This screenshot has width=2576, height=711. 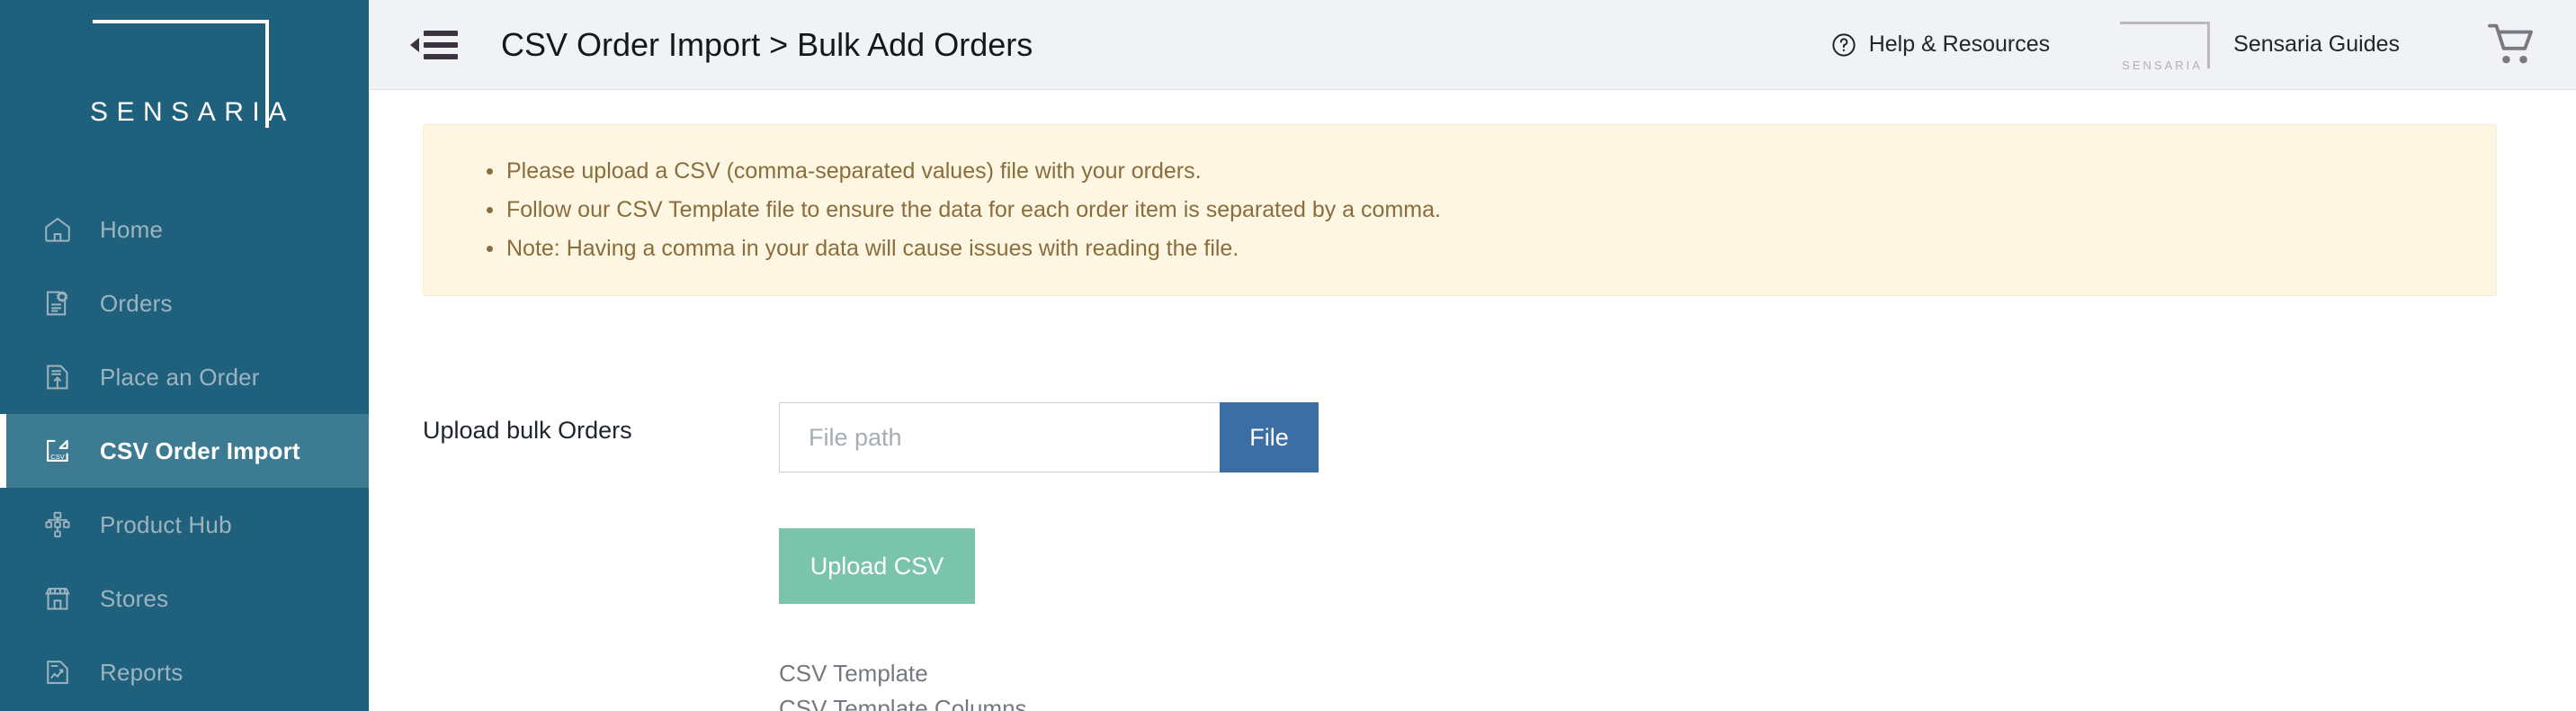 What do you see at coordinates (57, 303) in the screenshot?
I see `order-document-icon` at bounding box center [57, 303].